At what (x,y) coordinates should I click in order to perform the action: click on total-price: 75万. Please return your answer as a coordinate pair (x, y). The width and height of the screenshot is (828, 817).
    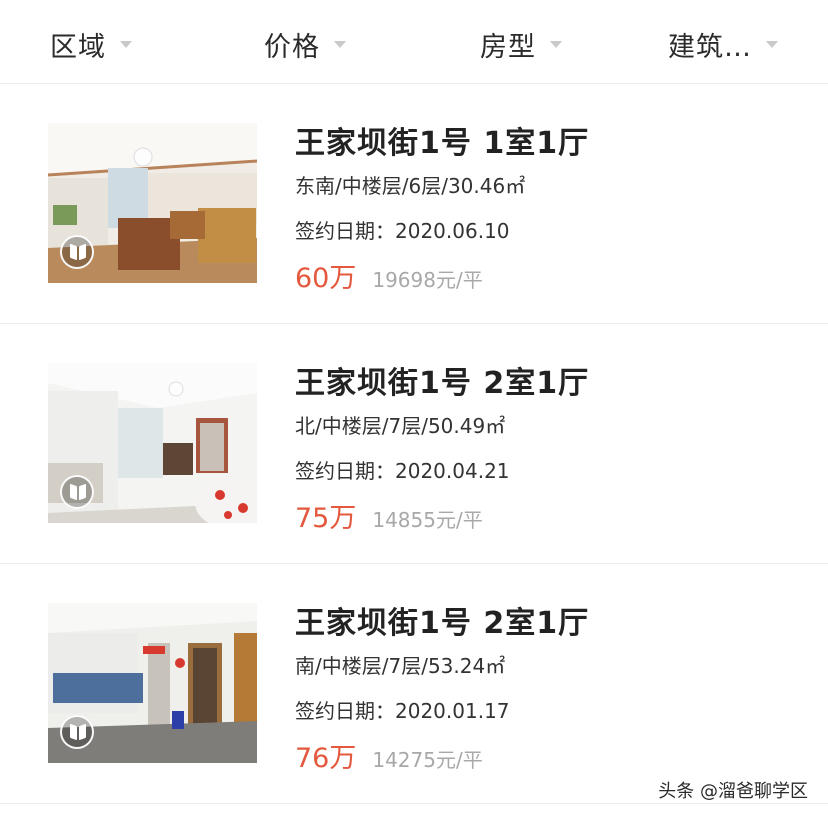
    Looking at the image, I should click on (326, 518).